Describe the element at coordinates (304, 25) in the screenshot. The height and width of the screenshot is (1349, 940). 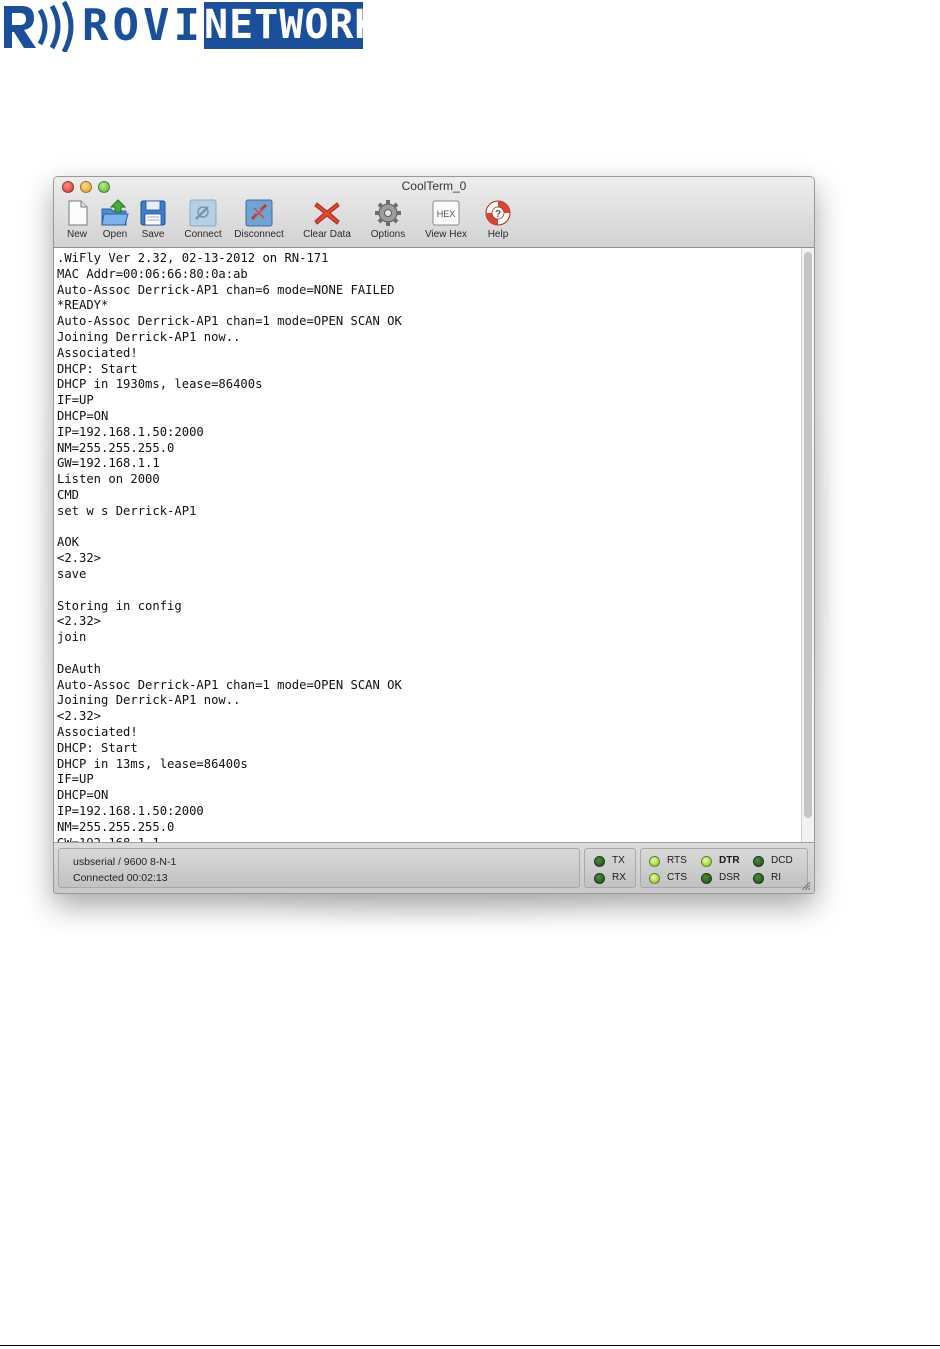
I see `logo-text-networks: NETWORKS` at that location.